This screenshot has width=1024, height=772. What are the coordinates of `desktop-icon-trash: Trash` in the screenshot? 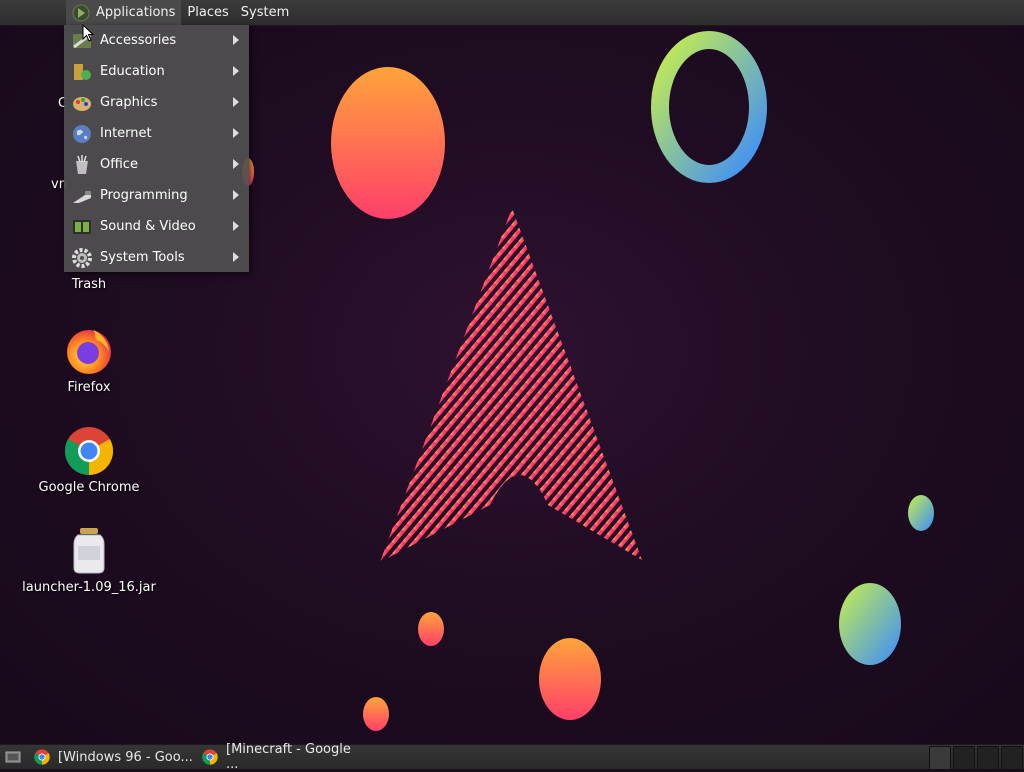 It's located at (89, 284).